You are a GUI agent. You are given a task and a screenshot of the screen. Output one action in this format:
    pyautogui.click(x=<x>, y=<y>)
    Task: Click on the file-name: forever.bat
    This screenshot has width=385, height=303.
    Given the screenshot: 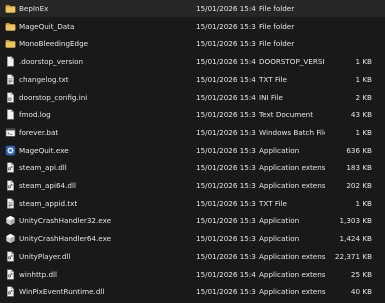 What is the action you would take?
    pyautogui.click(x=39, y=132)
    